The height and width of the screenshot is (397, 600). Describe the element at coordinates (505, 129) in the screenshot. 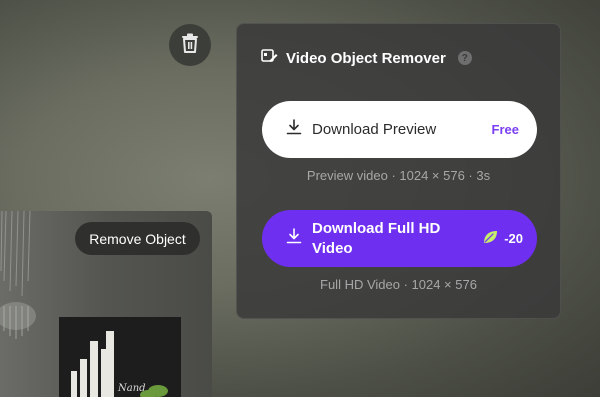

I see `free-tag: Free` at that location.